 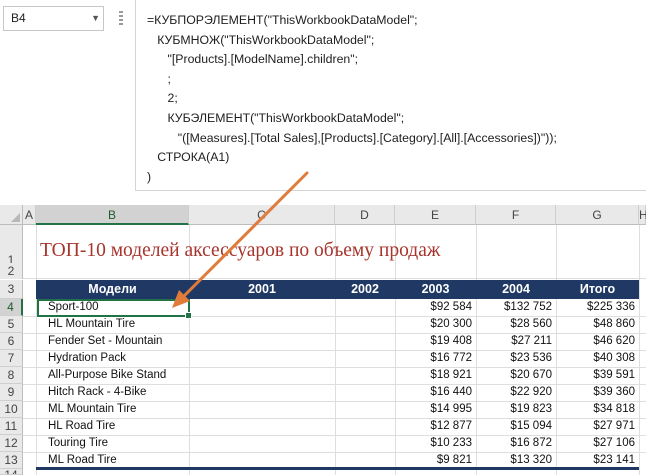 What do you see at coordinates (11, 392) in the screenshot?
I see `row-header-9: 9` at bounding box center [11, 392].